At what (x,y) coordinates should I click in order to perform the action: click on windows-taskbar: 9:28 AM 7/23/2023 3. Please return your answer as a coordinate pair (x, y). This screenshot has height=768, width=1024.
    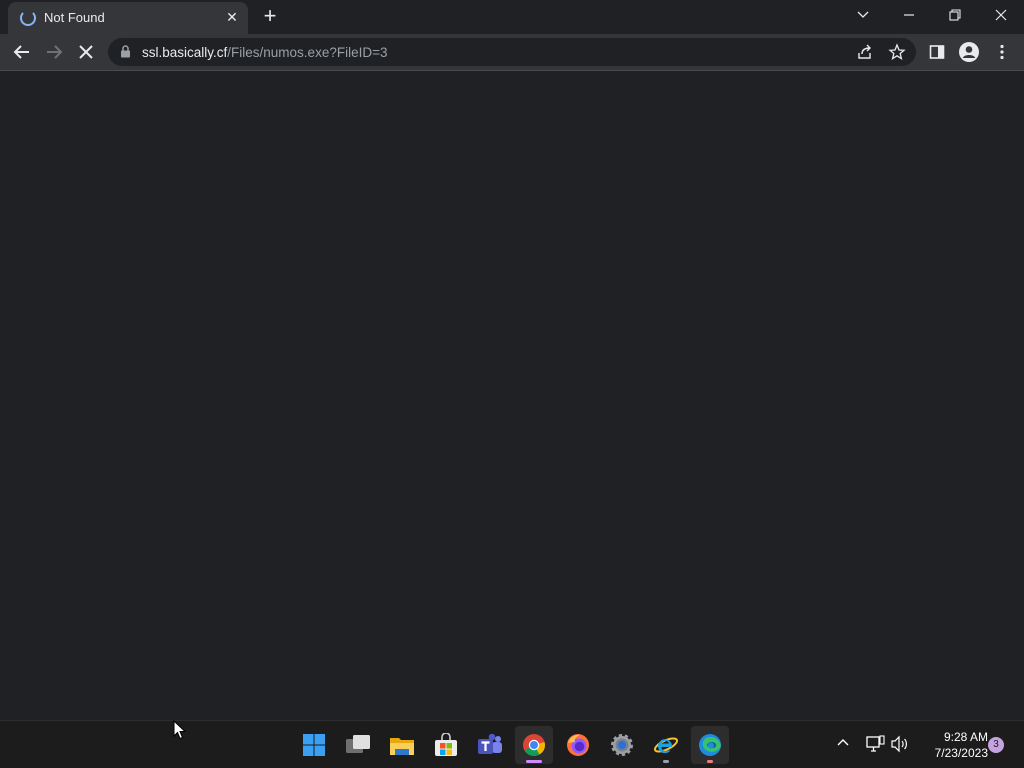
    Looking at the image, I should click on (512, 744).